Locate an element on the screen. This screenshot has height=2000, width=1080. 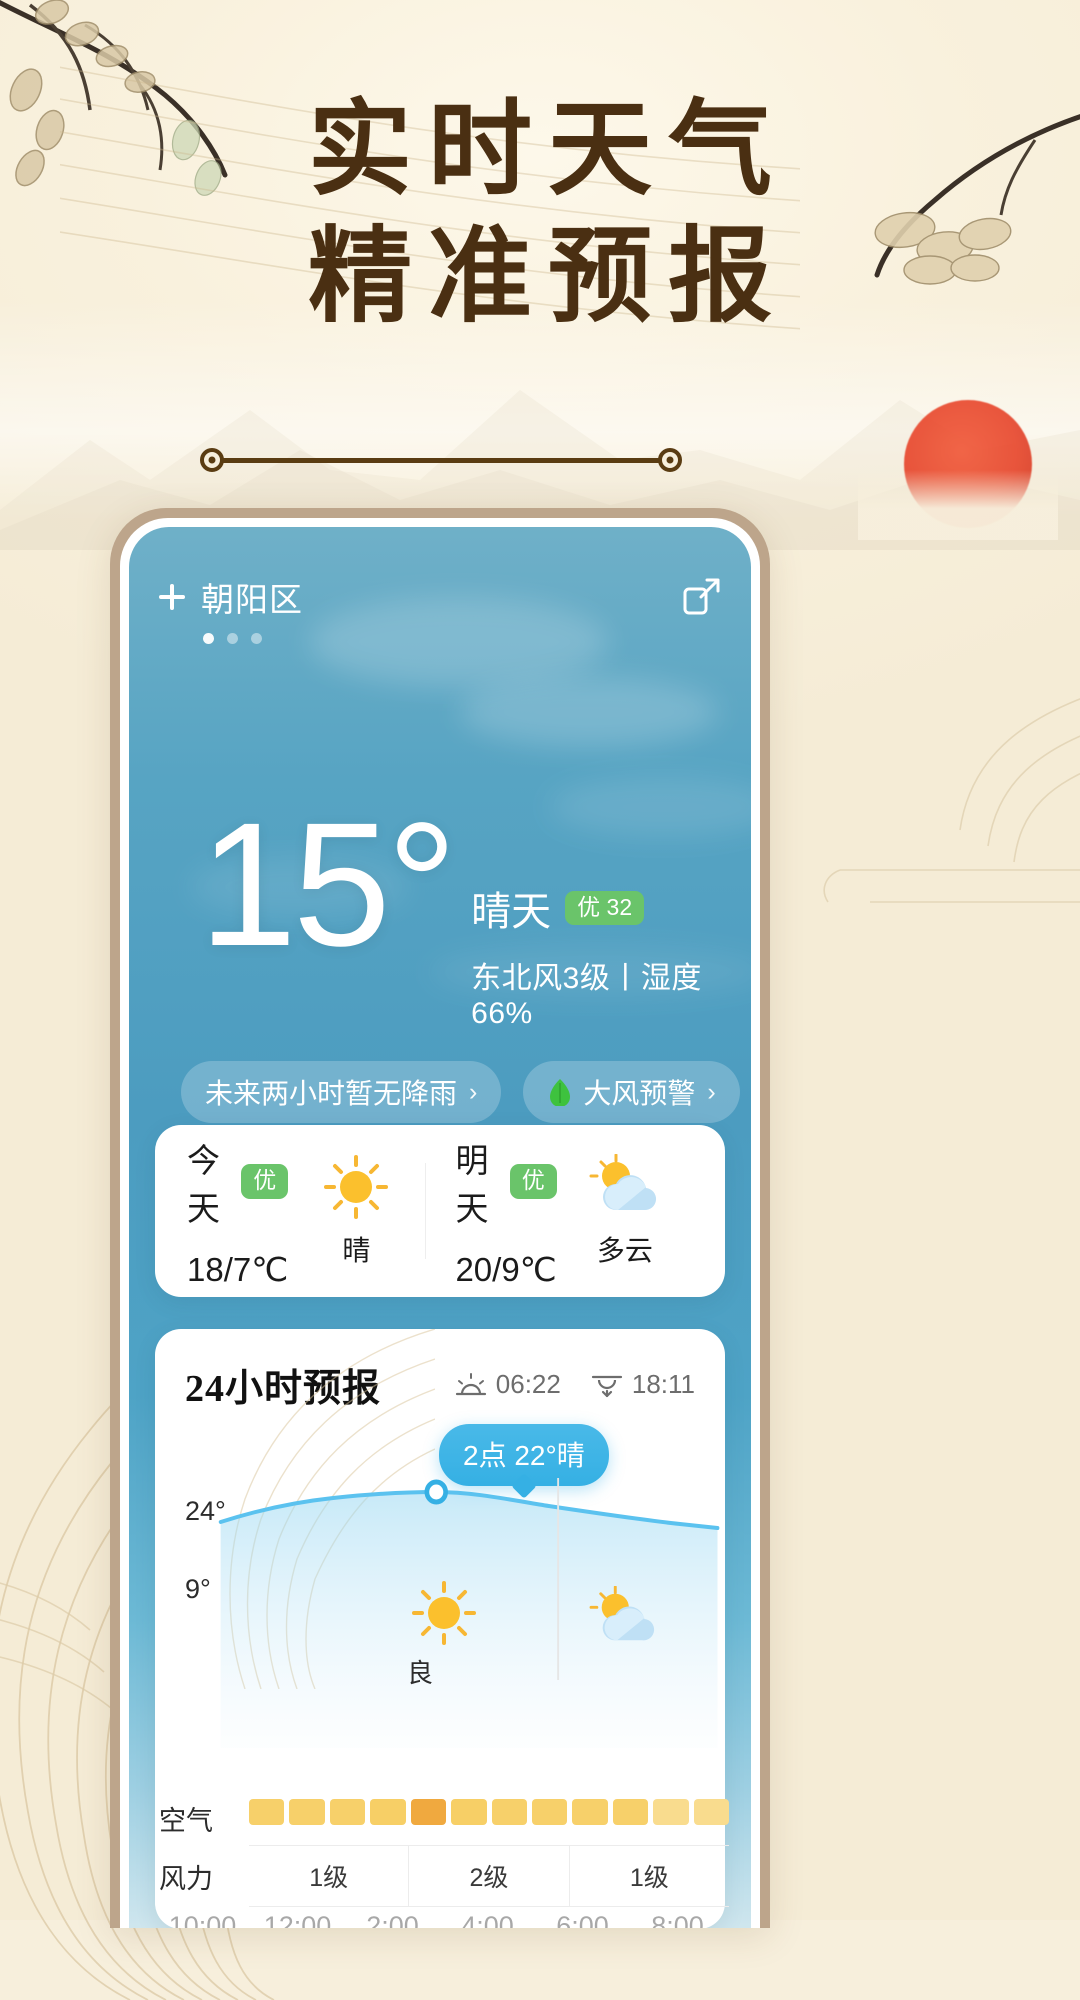
tomorrow-condition-label: 多云 is located at coordinates (624, 1250).